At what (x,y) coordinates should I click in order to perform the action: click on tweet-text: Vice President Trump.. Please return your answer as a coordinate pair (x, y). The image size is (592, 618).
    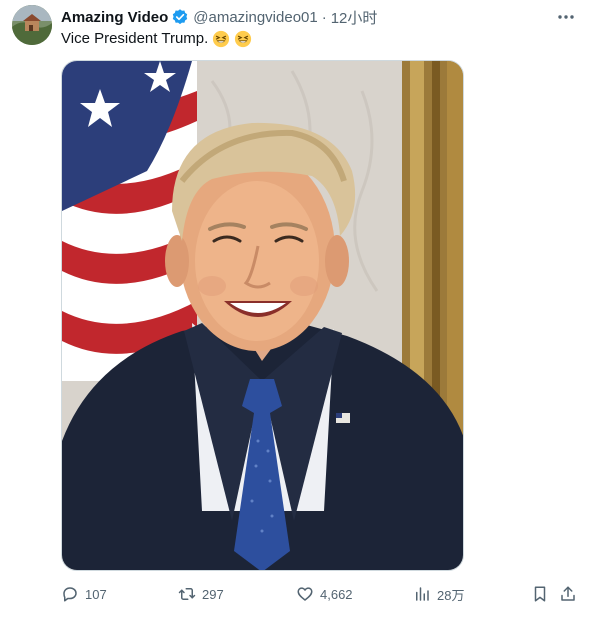
    Looking at the image, I should click on (156, 39).